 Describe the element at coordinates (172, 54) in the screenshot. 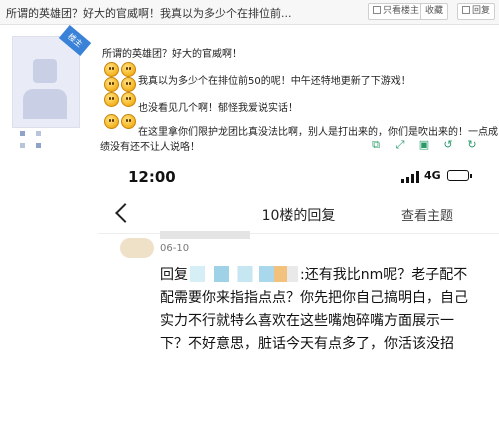

I see `post-line-1: 所谓的英雄团？好大的官威啊！` at that location.